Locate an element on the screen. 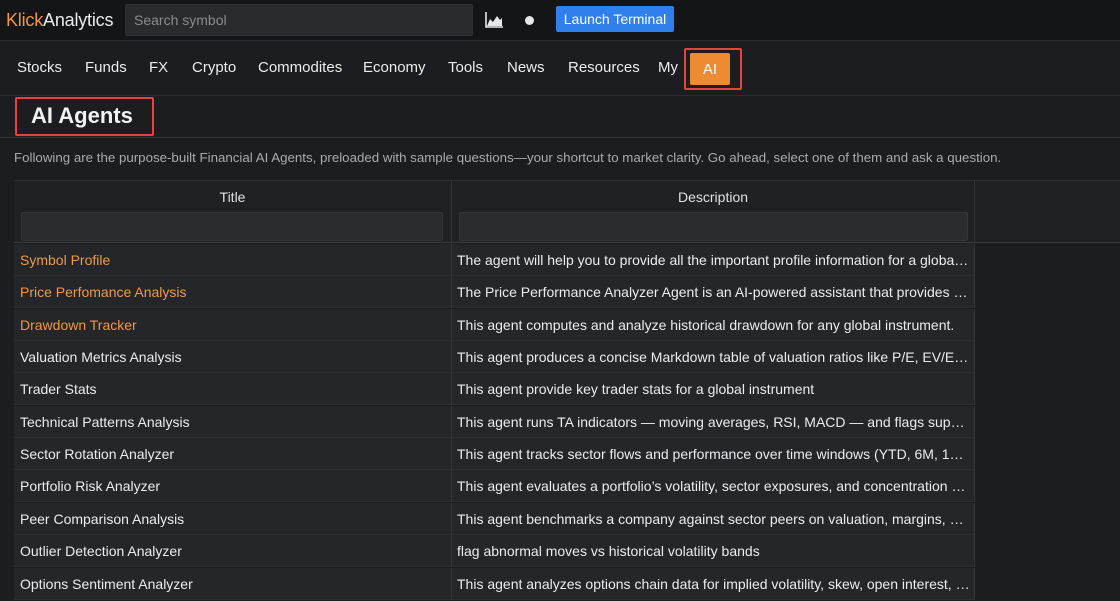  agent-title-cell: Portfolio Risk Analyzer is located at coordinates (233, 486).